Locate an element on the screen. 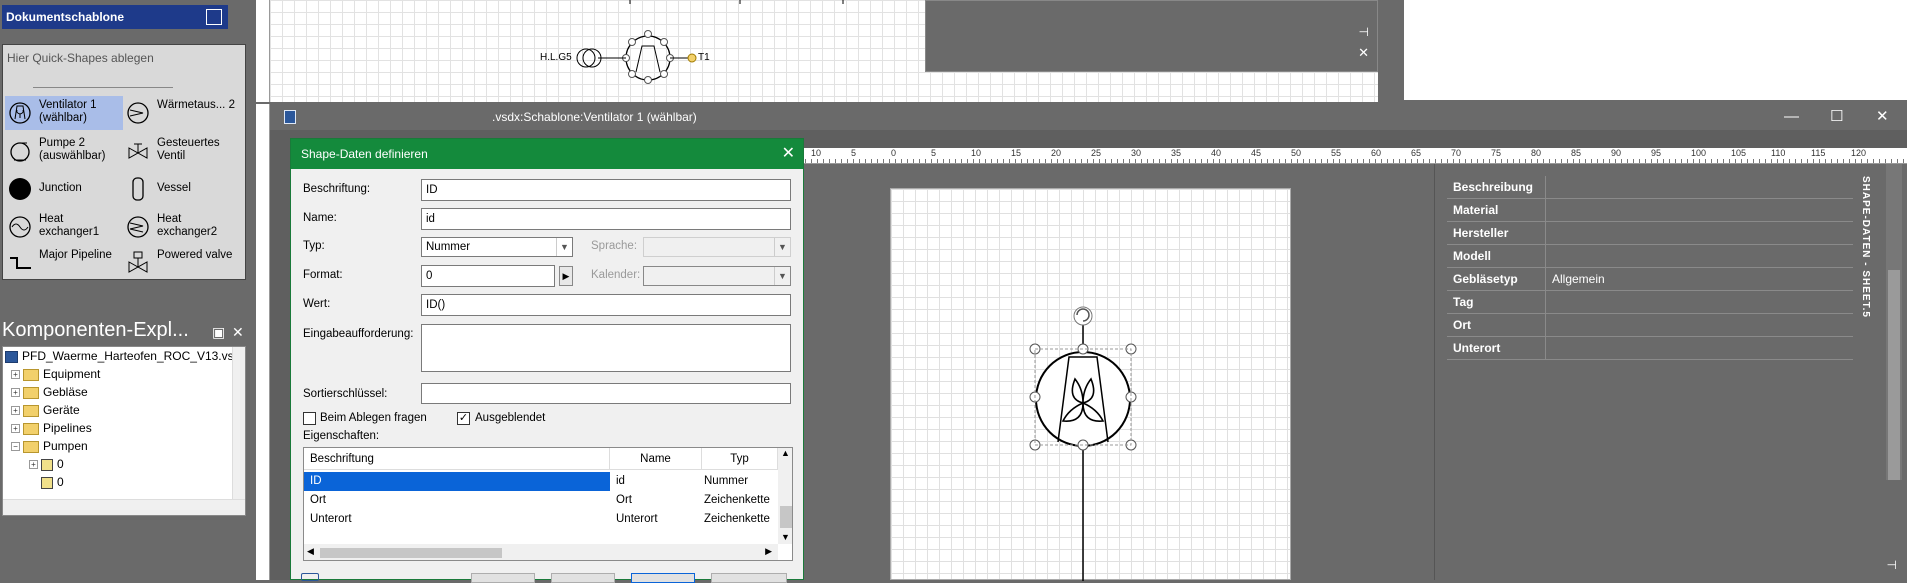  stencil-menu-icon is located at coordinates (214, 17).